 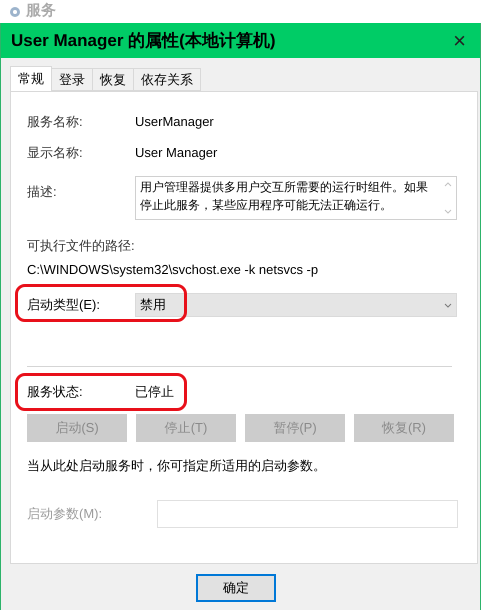 What do you see at coordinates (113, 79) in the screenshot?
I see `tab: 恢复` at bounding box center [113, 79].